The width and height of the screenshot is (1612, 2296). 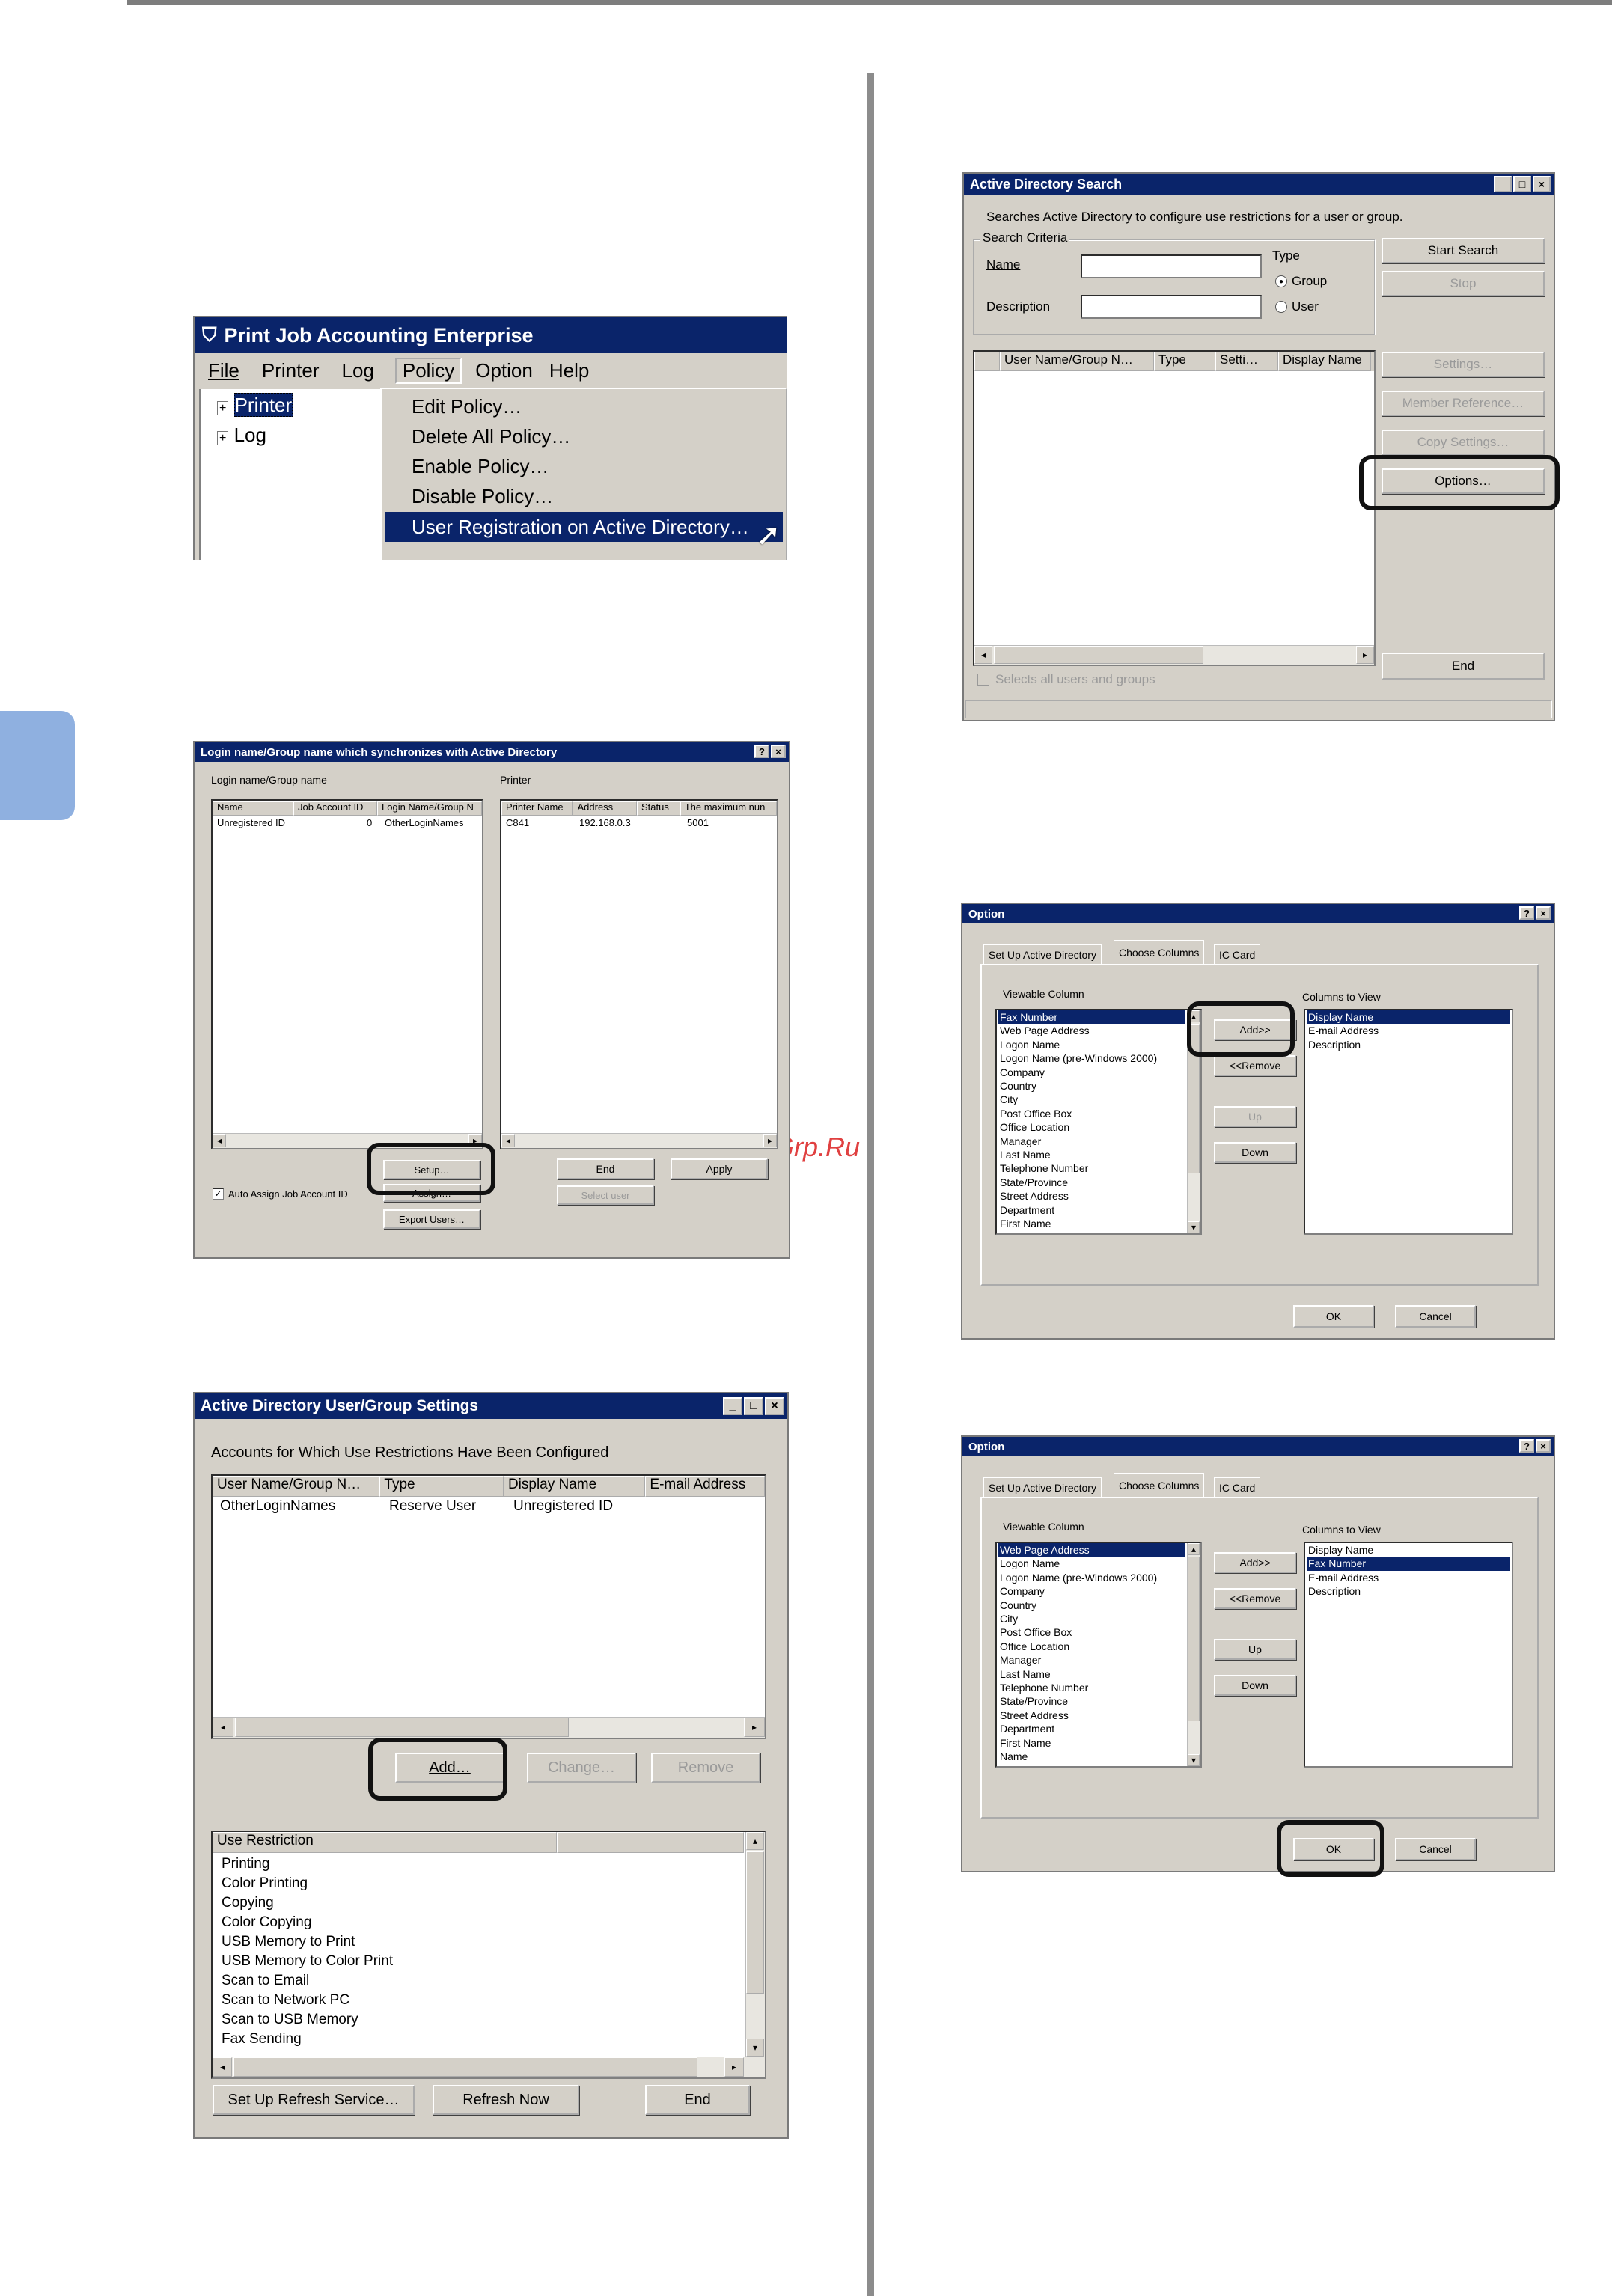 What do you see at coordinates (280, 1194) in the screenshot?
I see `auto-assign-checkbox: ✓ Auto Assign Job Account ID` at bounding box center [280, 1194].